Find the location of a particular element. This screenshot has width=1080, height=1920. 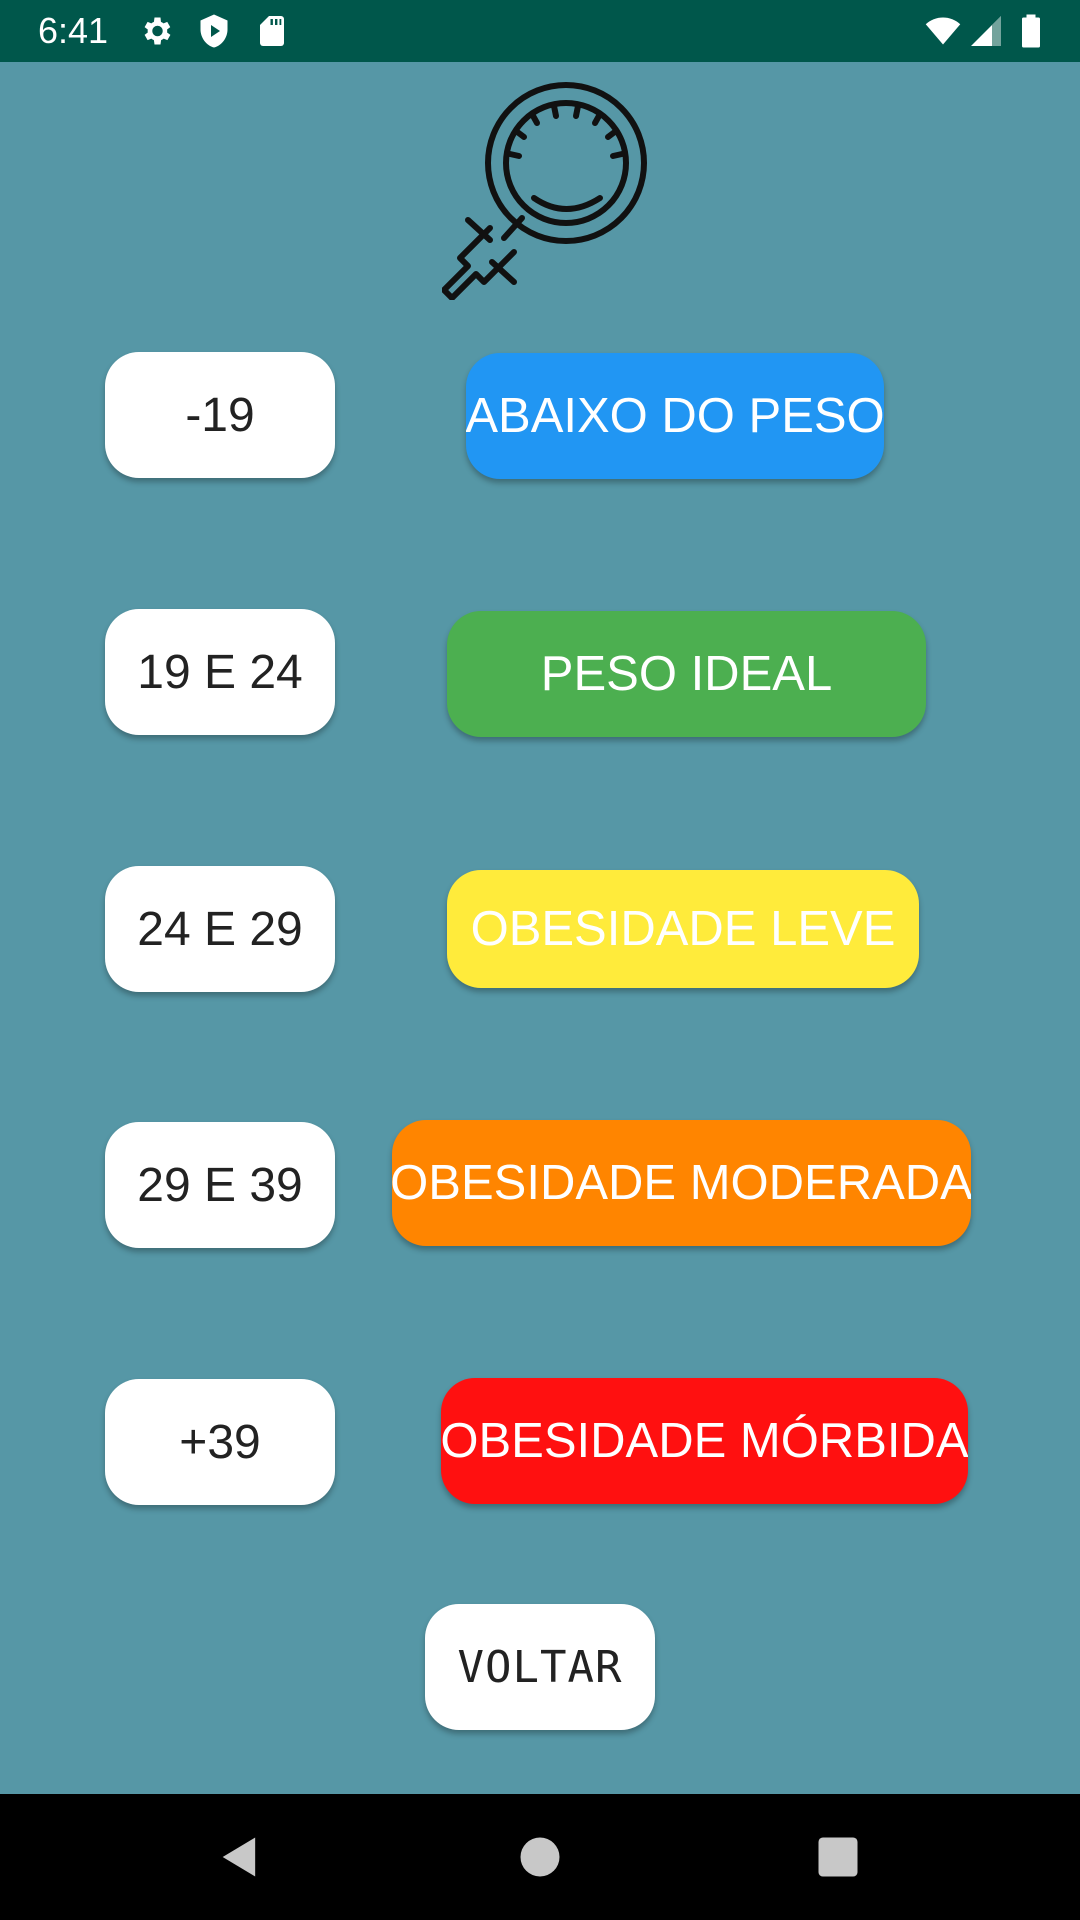

category-label: PESO IDEAL is located at coordinates (686, 674).